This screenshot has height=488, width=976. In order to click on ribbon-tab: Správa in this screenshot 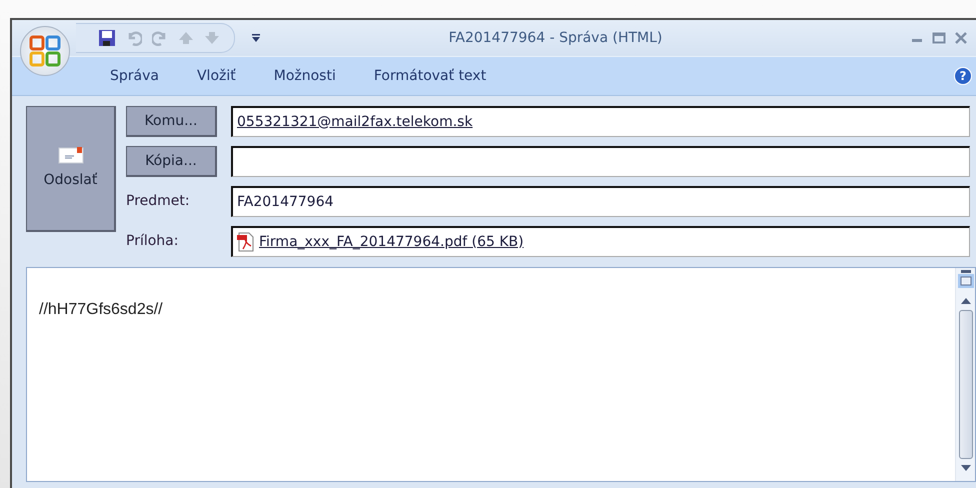, I will do `click(146, 76)`.